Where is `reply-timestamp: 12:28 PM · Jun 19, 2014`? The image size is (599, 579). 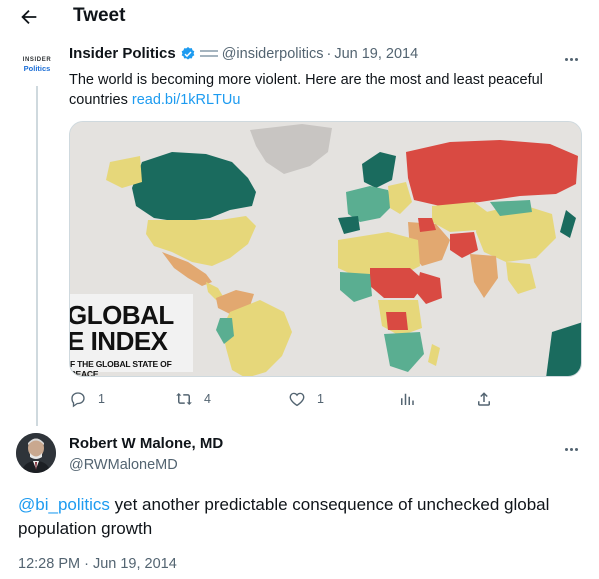
reply-timestamp: 12:28 PM · Jun 19, 2014 is located at coordinates (97, 564).